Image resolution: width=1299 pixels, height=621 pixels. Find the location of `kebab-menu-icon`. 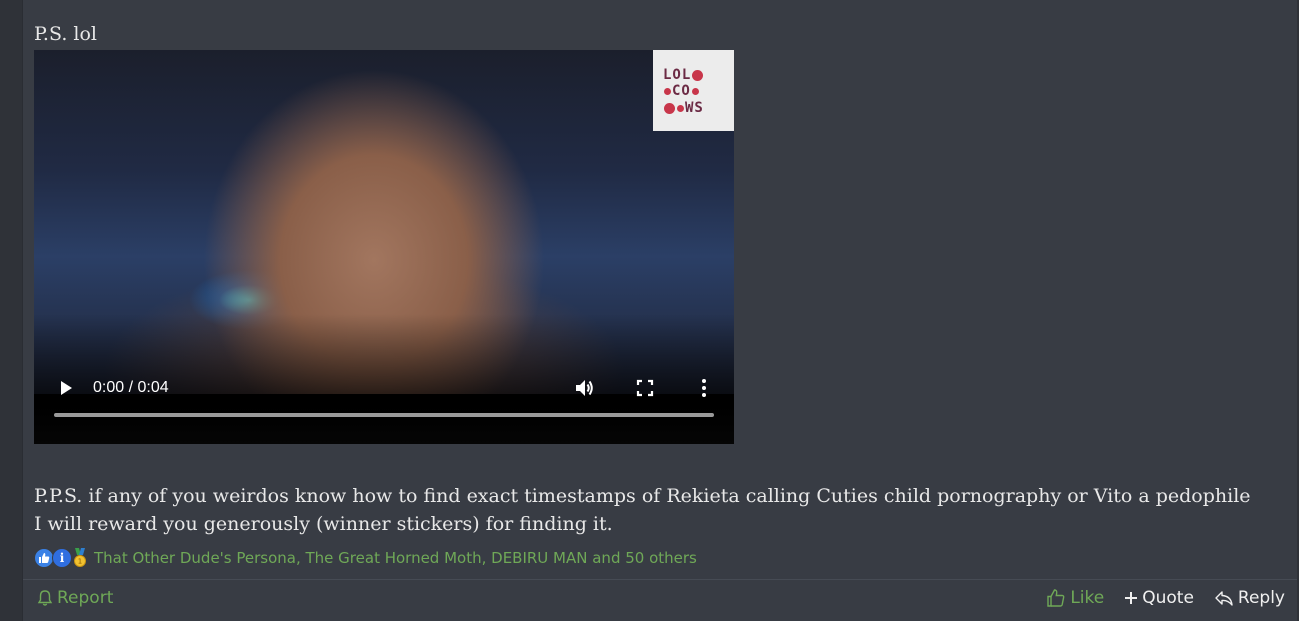

kebab-menu-icon is located at coordinates (704, 388).